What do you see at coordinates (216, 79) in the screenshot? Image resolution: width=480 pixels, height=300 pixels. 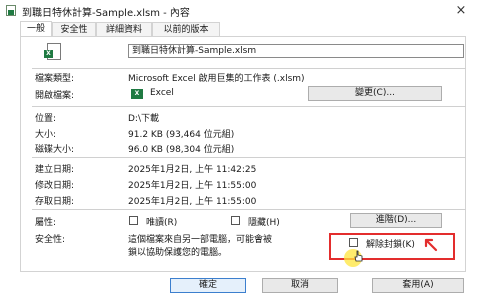 I see `type-value: Microsoft Excel 啟用巨集的工作表 (.xlsm)` at bounding box center [216, 79].